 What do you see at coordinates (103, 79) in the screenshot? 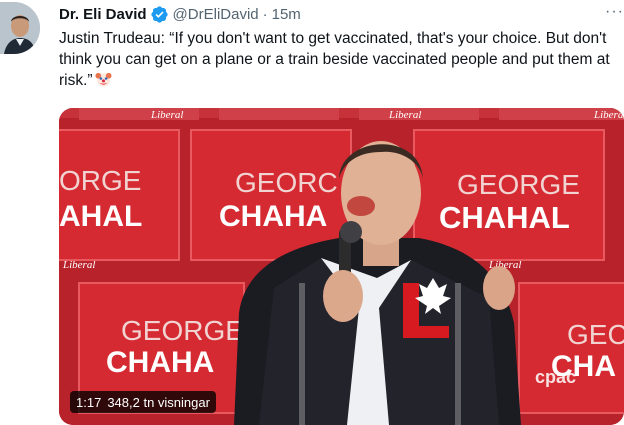
I see `clown-face-emoji-icon` at bounding box center [103, 79].